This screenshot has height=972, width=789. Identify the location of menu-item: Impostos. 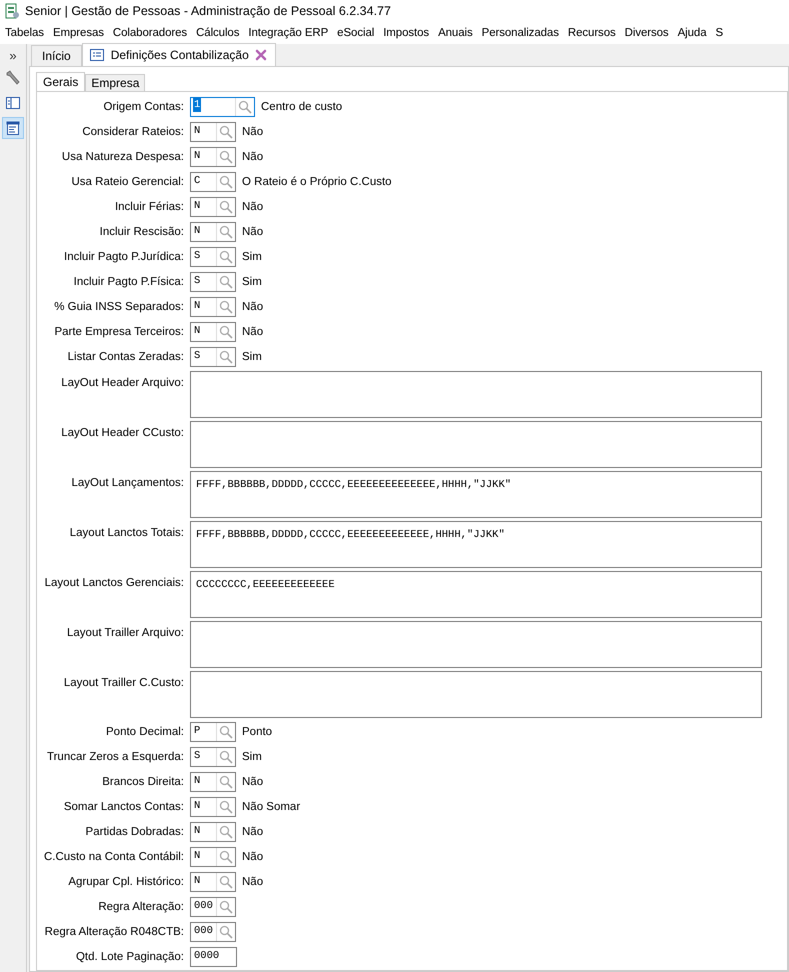
(406, 33).